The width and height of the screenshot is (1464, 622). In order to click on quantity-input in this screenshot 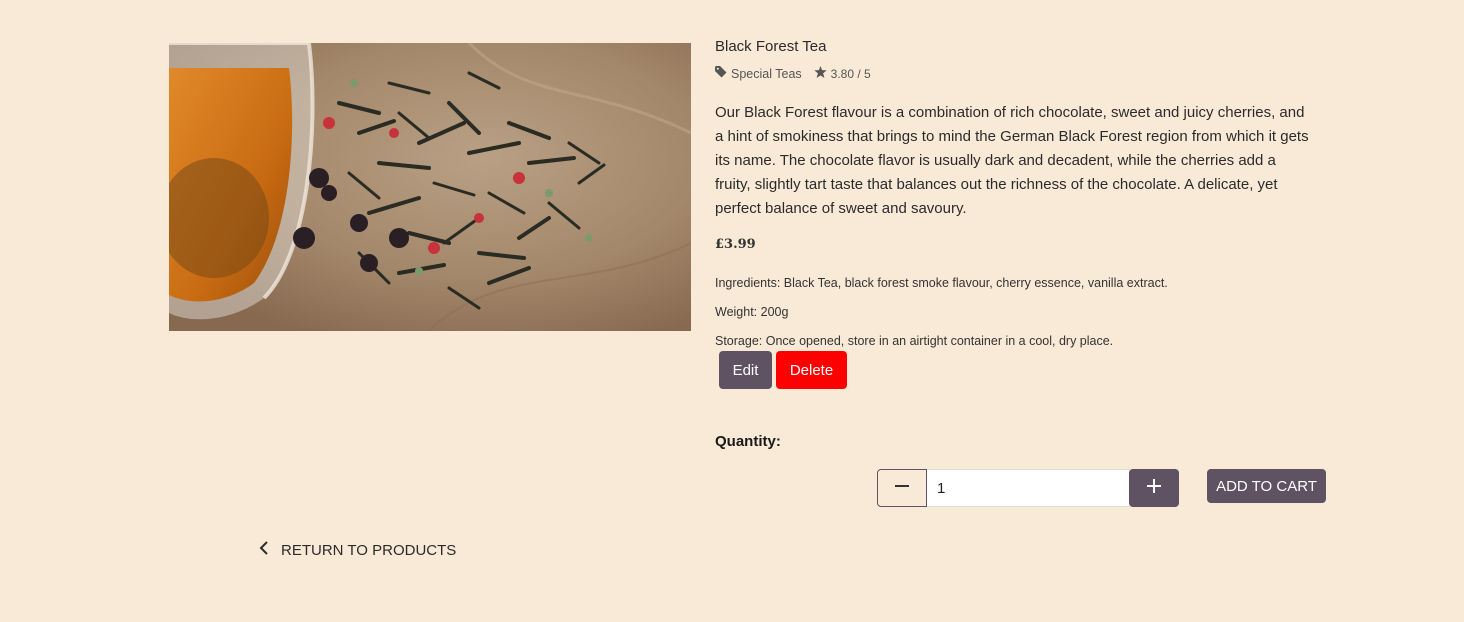, I will do `click(1028, 488)`.